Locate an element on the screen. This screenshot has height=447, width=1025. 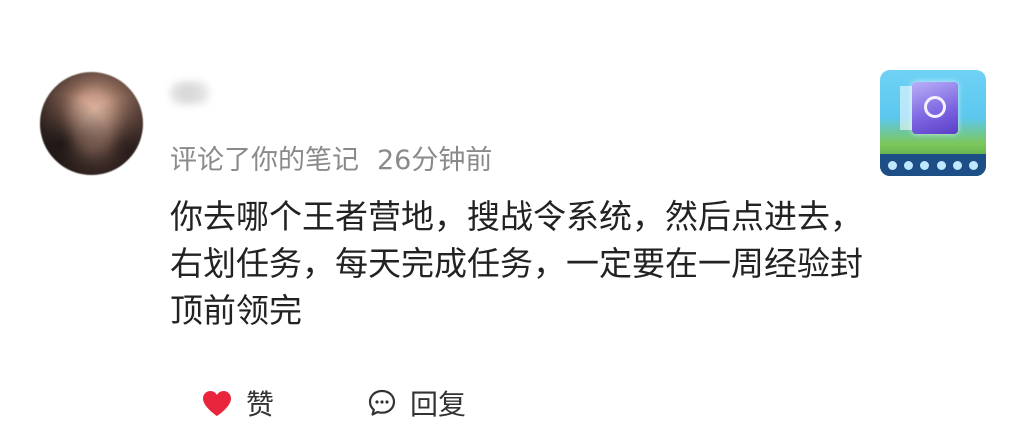
avatar is located at coordinates (91, 123).